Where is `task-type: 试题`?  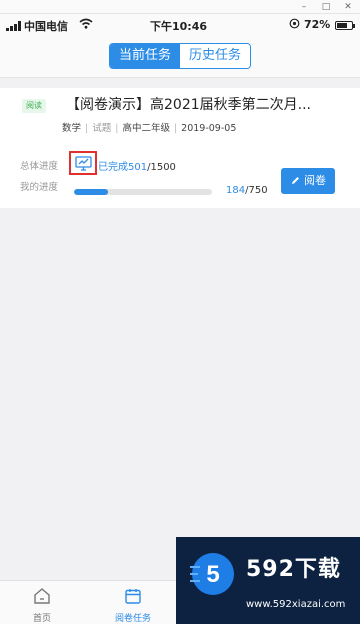
task-type: 试题 is located at coordinates (102, 128).